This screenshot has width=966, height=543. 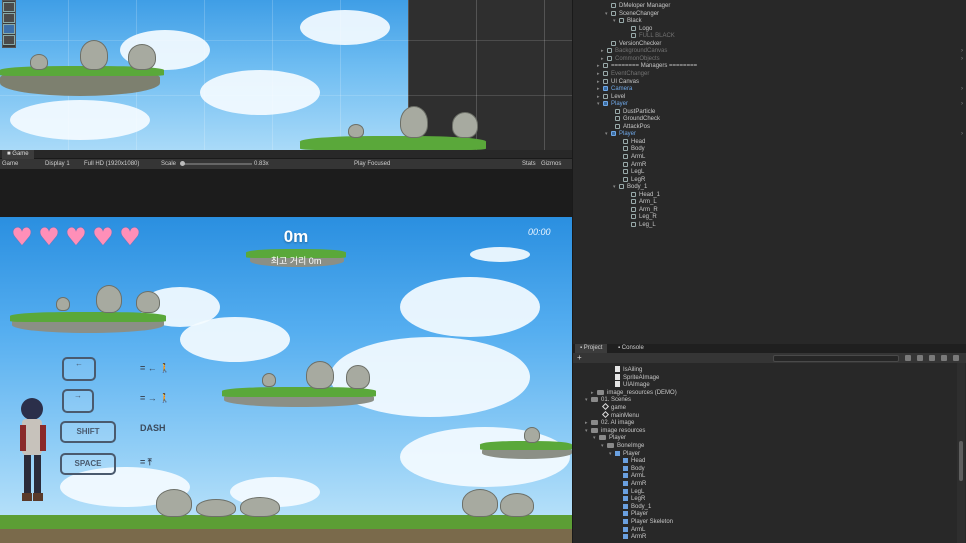 I want to click on tab-console-label: Console, so click(x=632, y=348).